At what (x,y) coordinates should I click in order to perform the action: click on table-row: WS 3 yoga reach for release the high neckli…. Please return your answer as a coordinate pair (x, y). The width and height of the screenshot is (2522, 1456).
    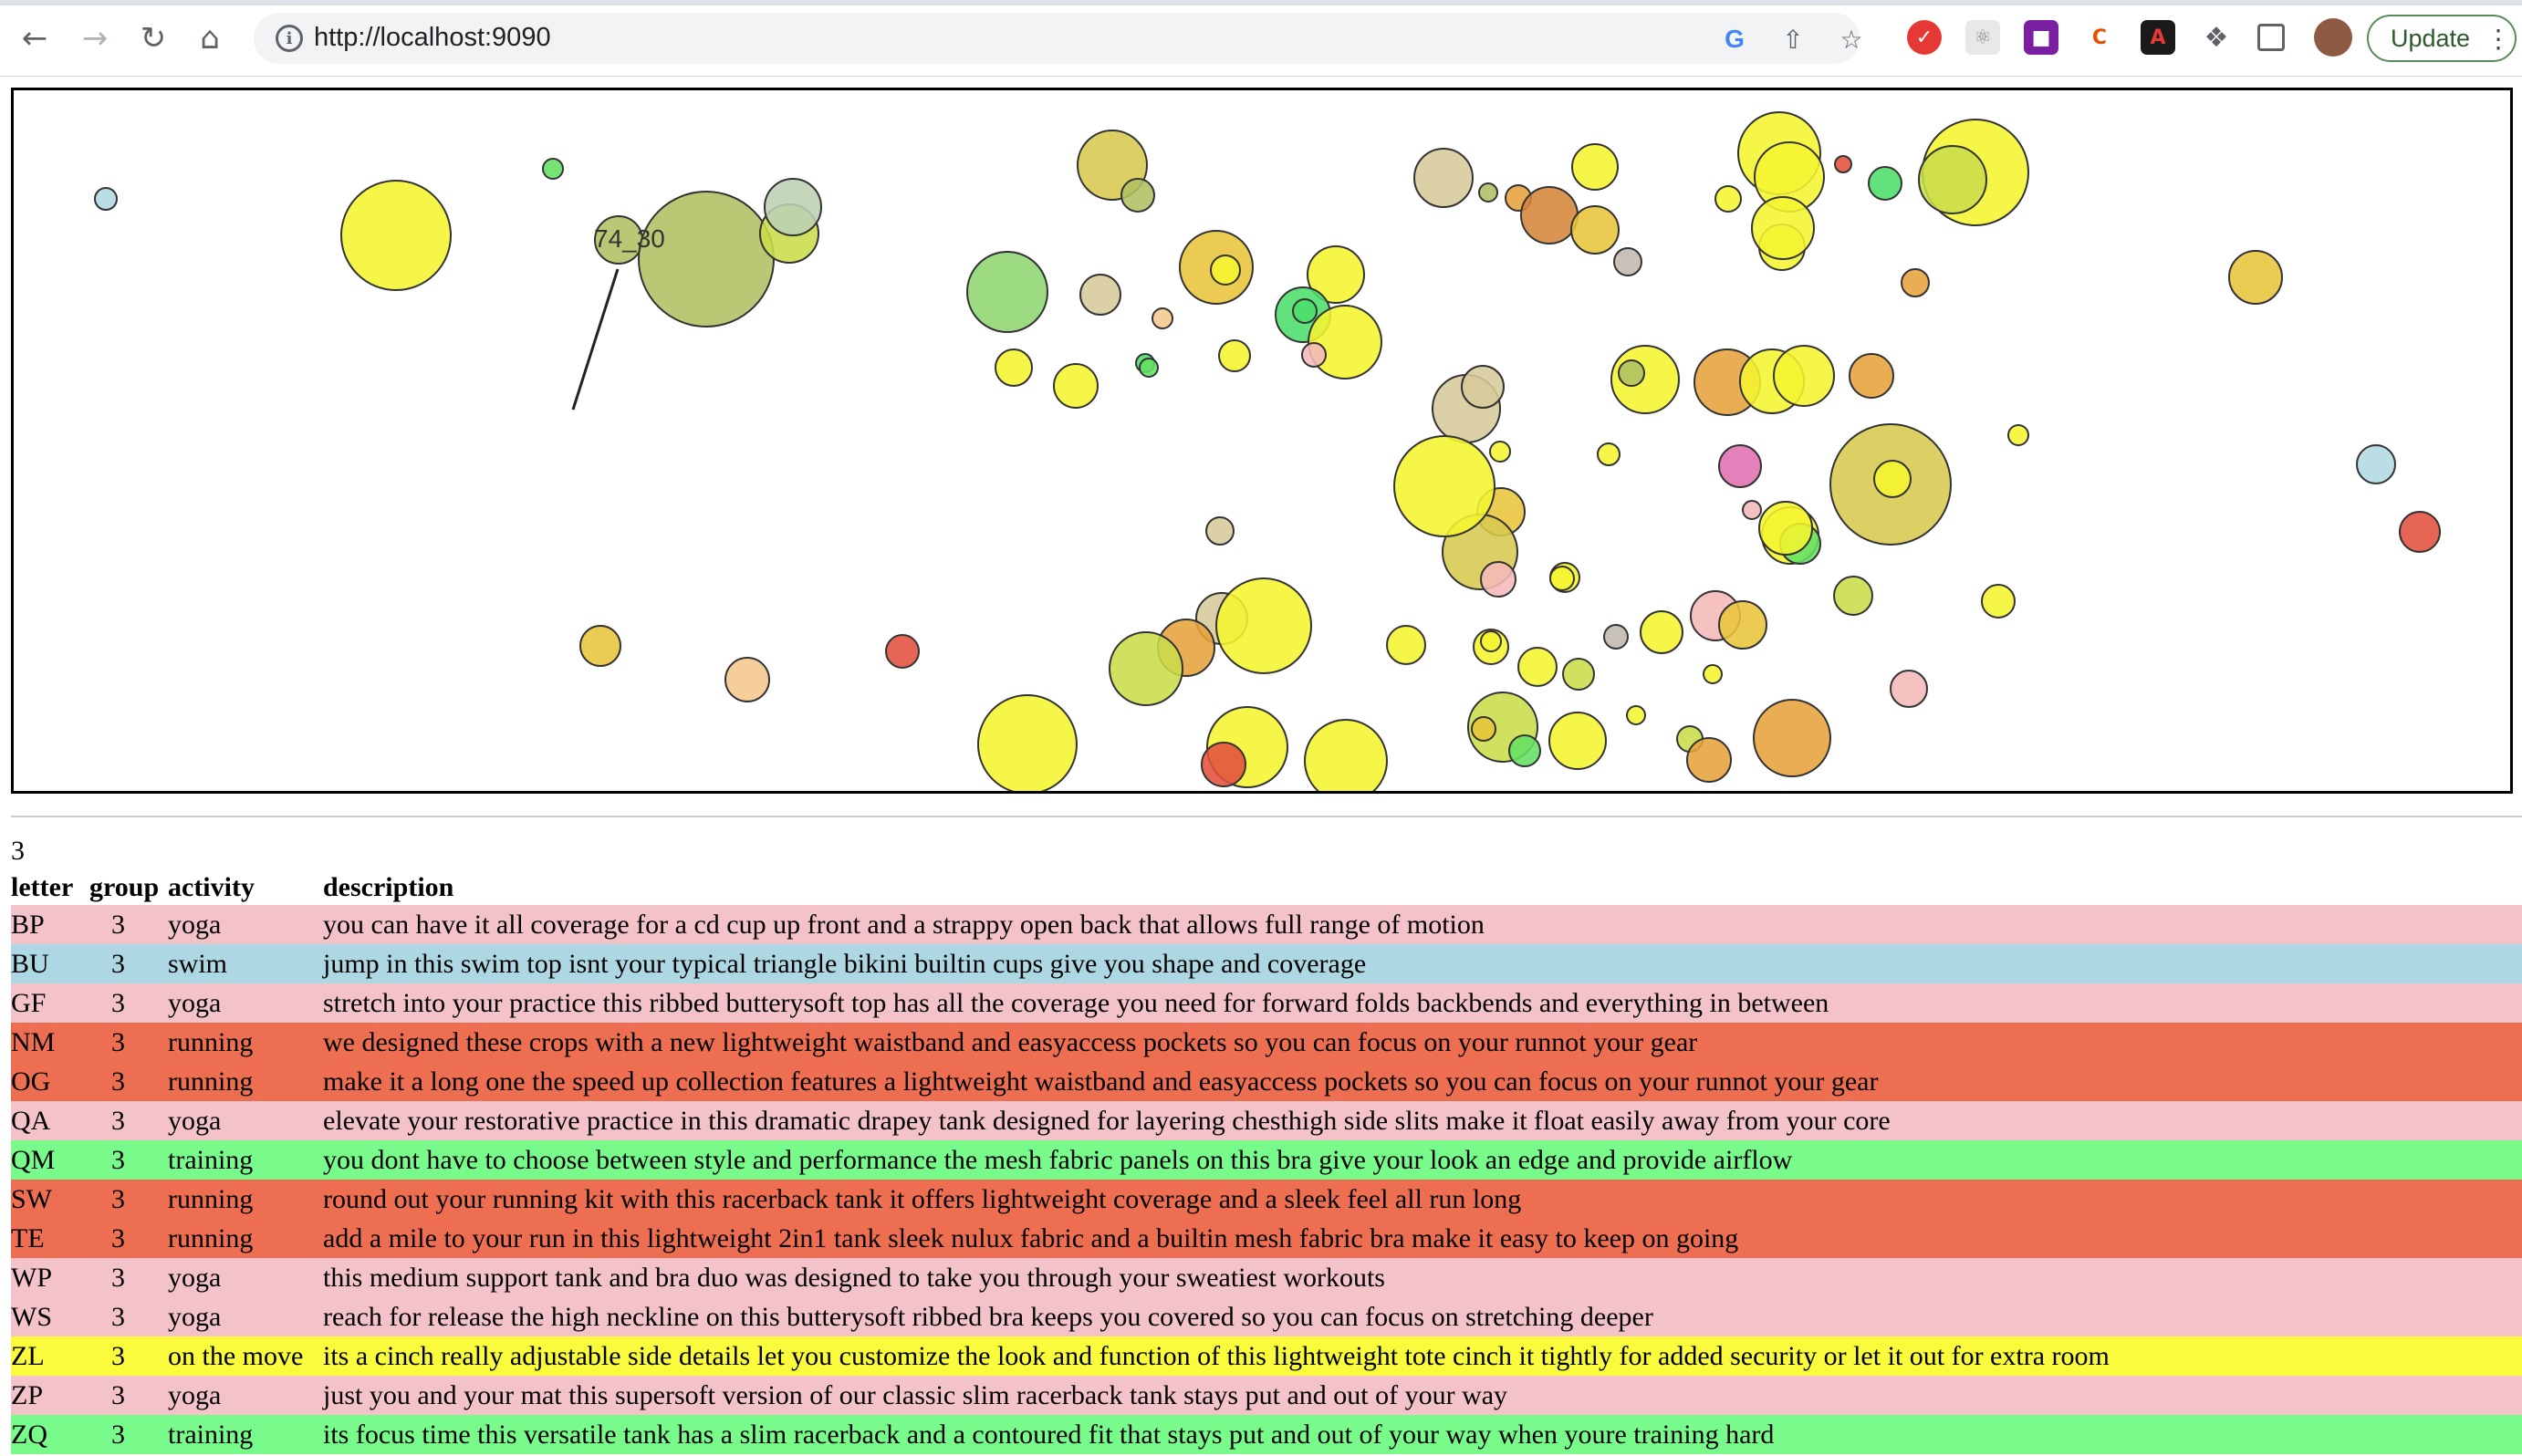
    Looking at the image, I should click on (1266, 1316).